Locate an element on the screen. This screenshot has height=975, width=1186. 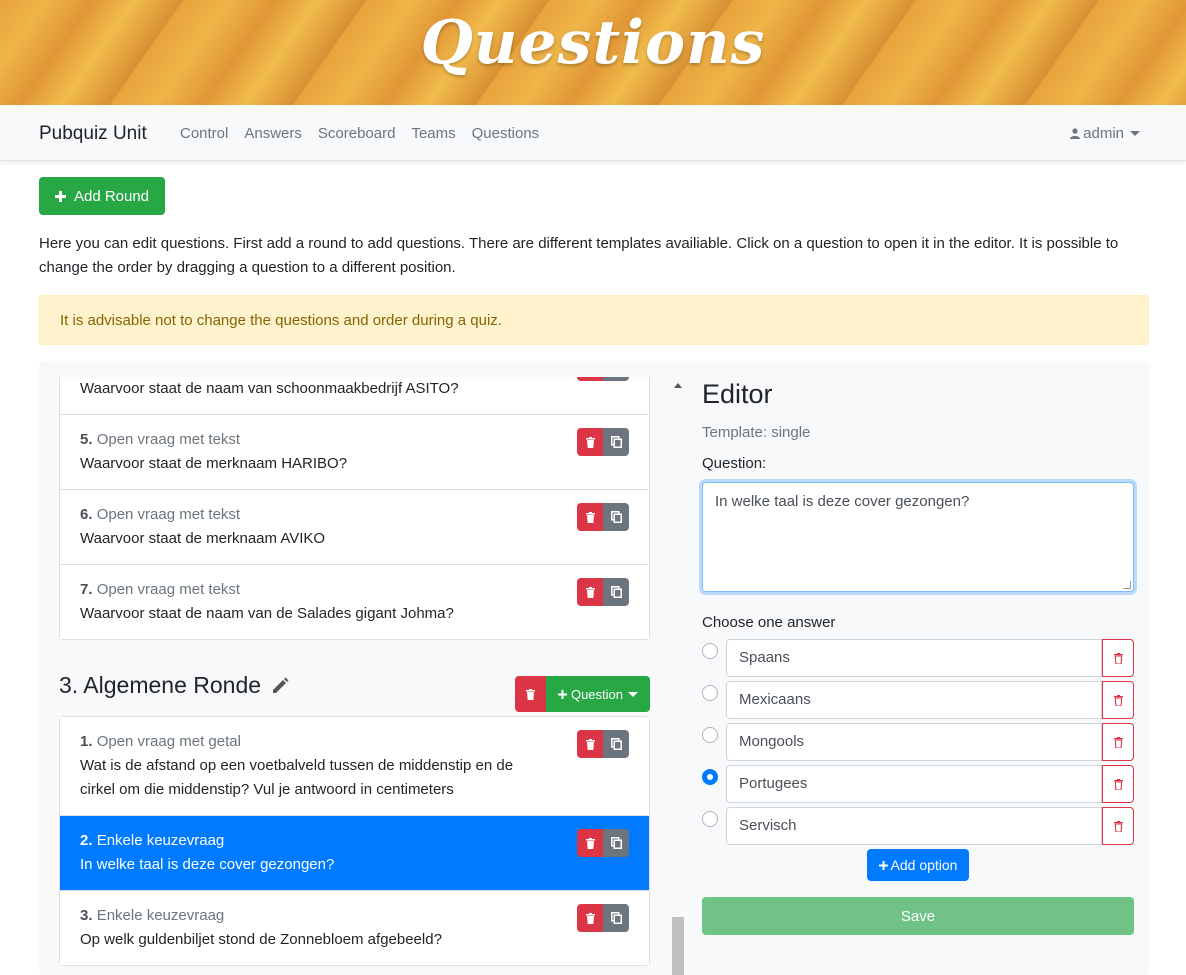
add-round-button: Add Round is located at coordinates (102, 196).